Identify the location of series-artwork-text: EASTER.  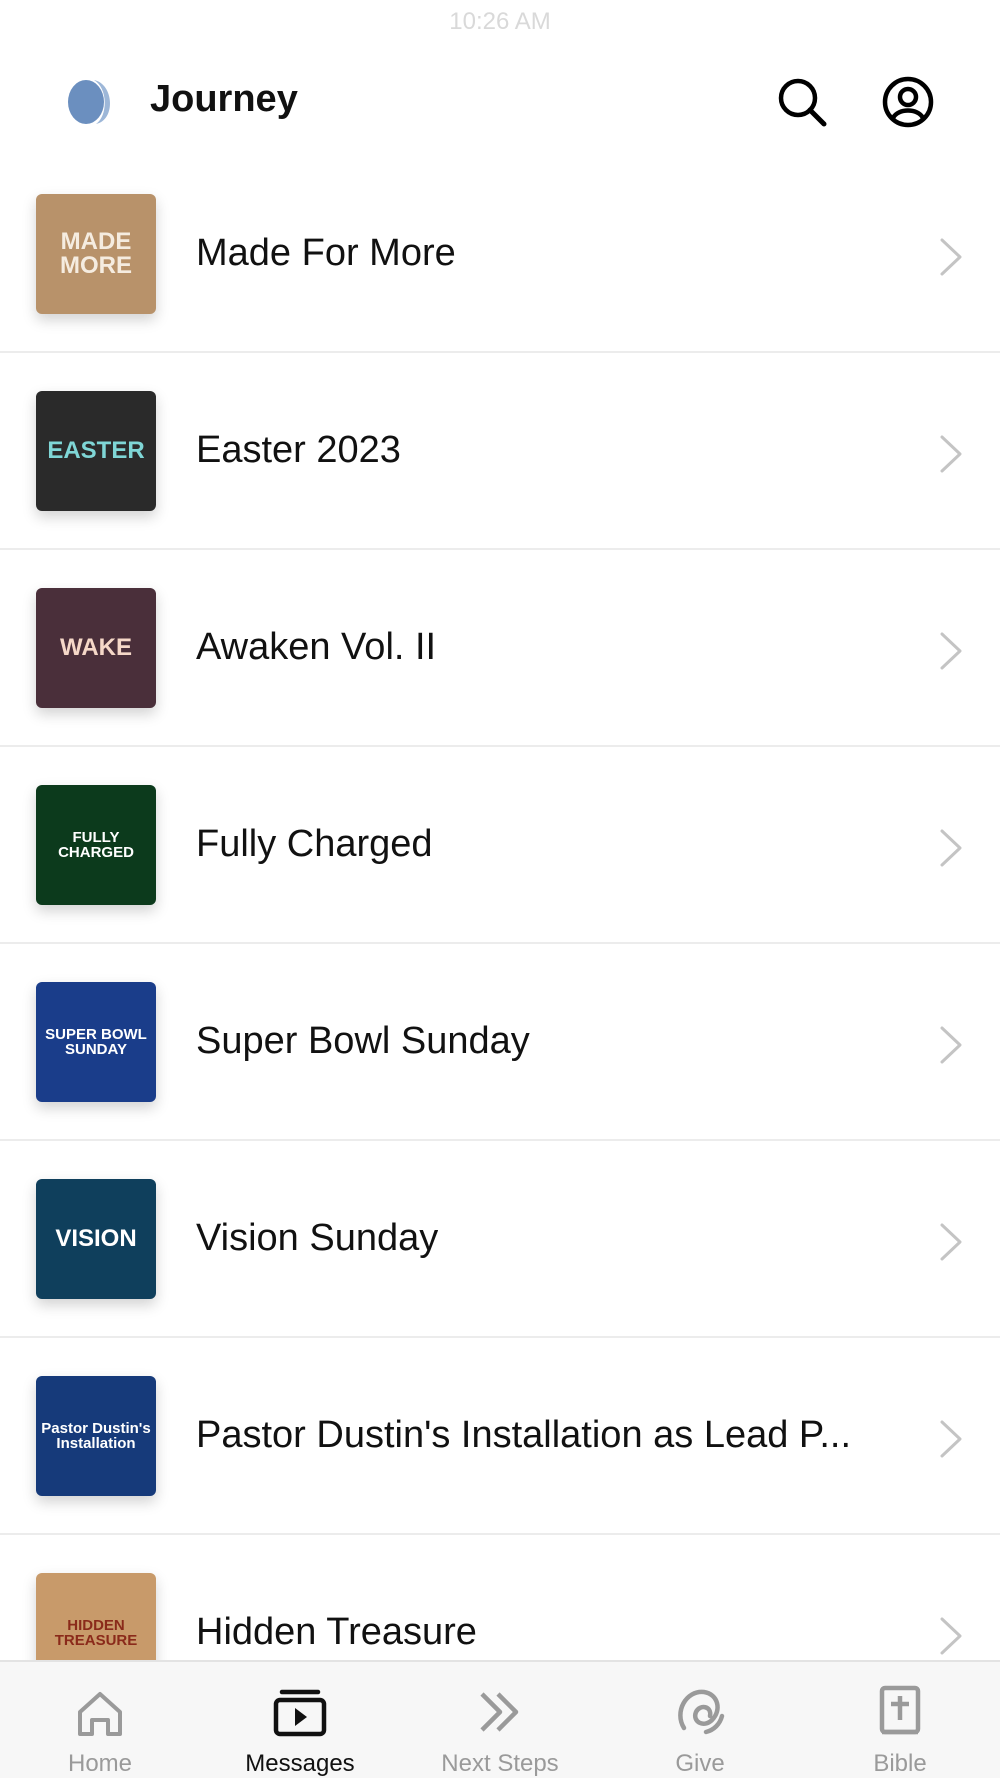
(96, 450).